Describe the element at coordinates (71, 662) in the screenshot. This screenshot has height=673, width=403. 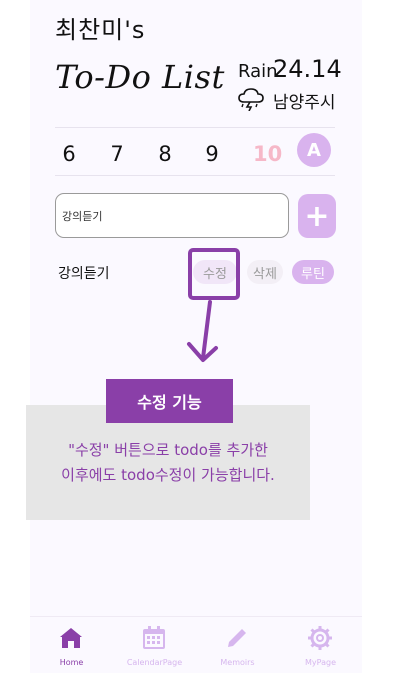
I see `nav-label: Home` at that location.